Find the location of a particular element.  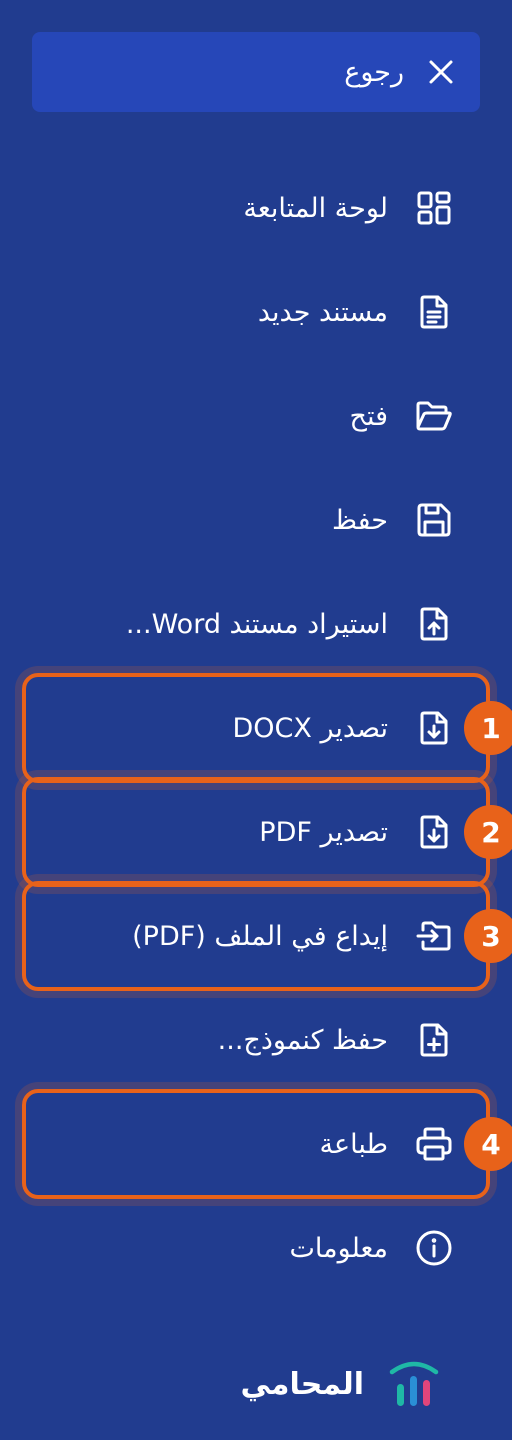

menu-item-export-docx: تصدير DOCX is located at coordinates (252, 728).